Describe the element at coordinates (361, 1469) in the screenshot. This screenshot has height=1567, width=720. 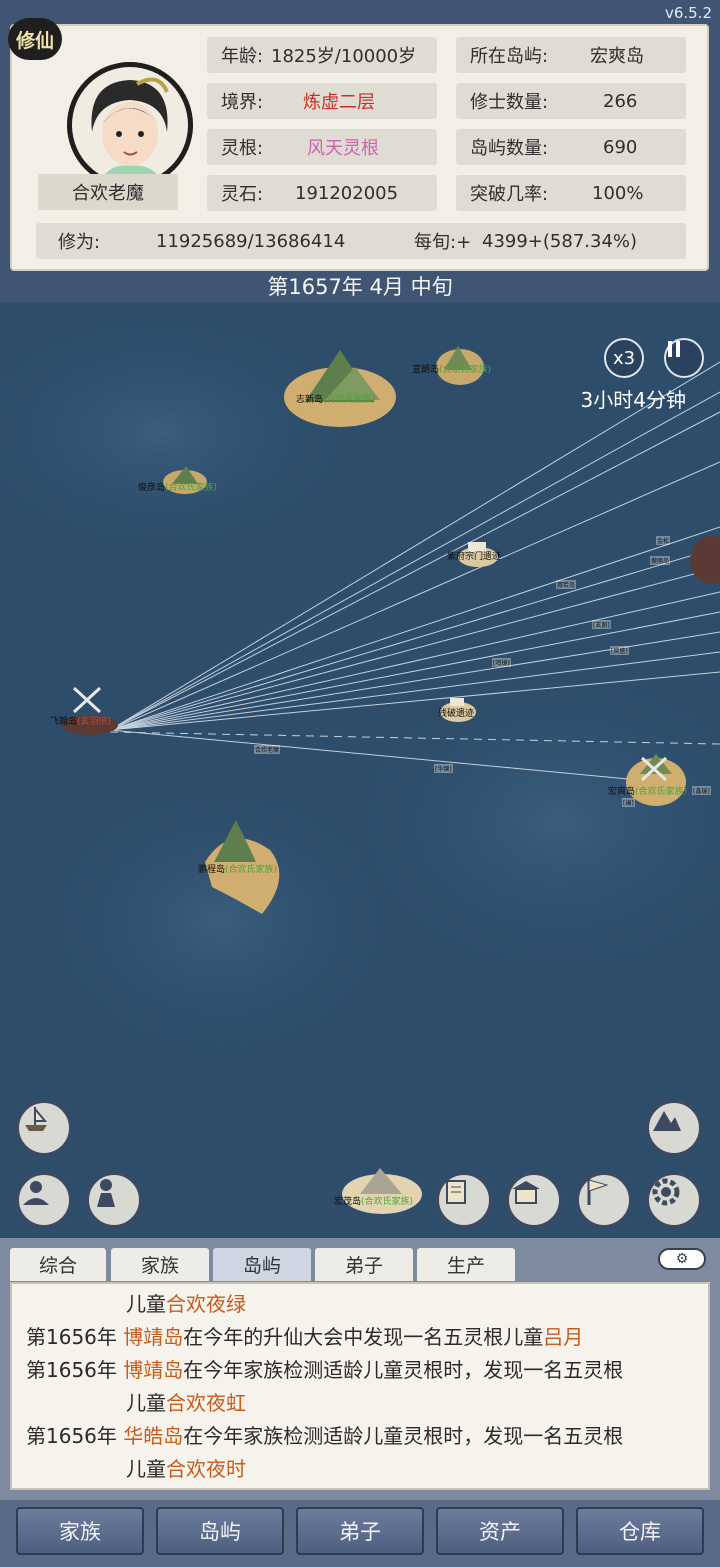
I see `log-entry: 儿童合欢夜时` at that location.